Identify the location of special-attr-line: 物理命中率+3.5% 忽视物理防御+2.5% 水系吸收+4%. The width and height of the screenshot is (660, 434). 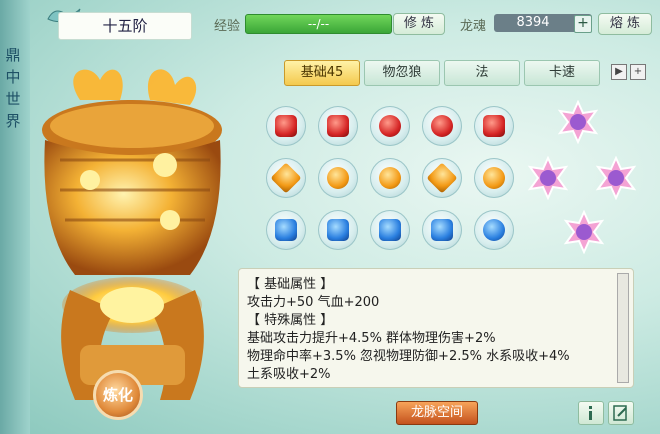
(408, 356).